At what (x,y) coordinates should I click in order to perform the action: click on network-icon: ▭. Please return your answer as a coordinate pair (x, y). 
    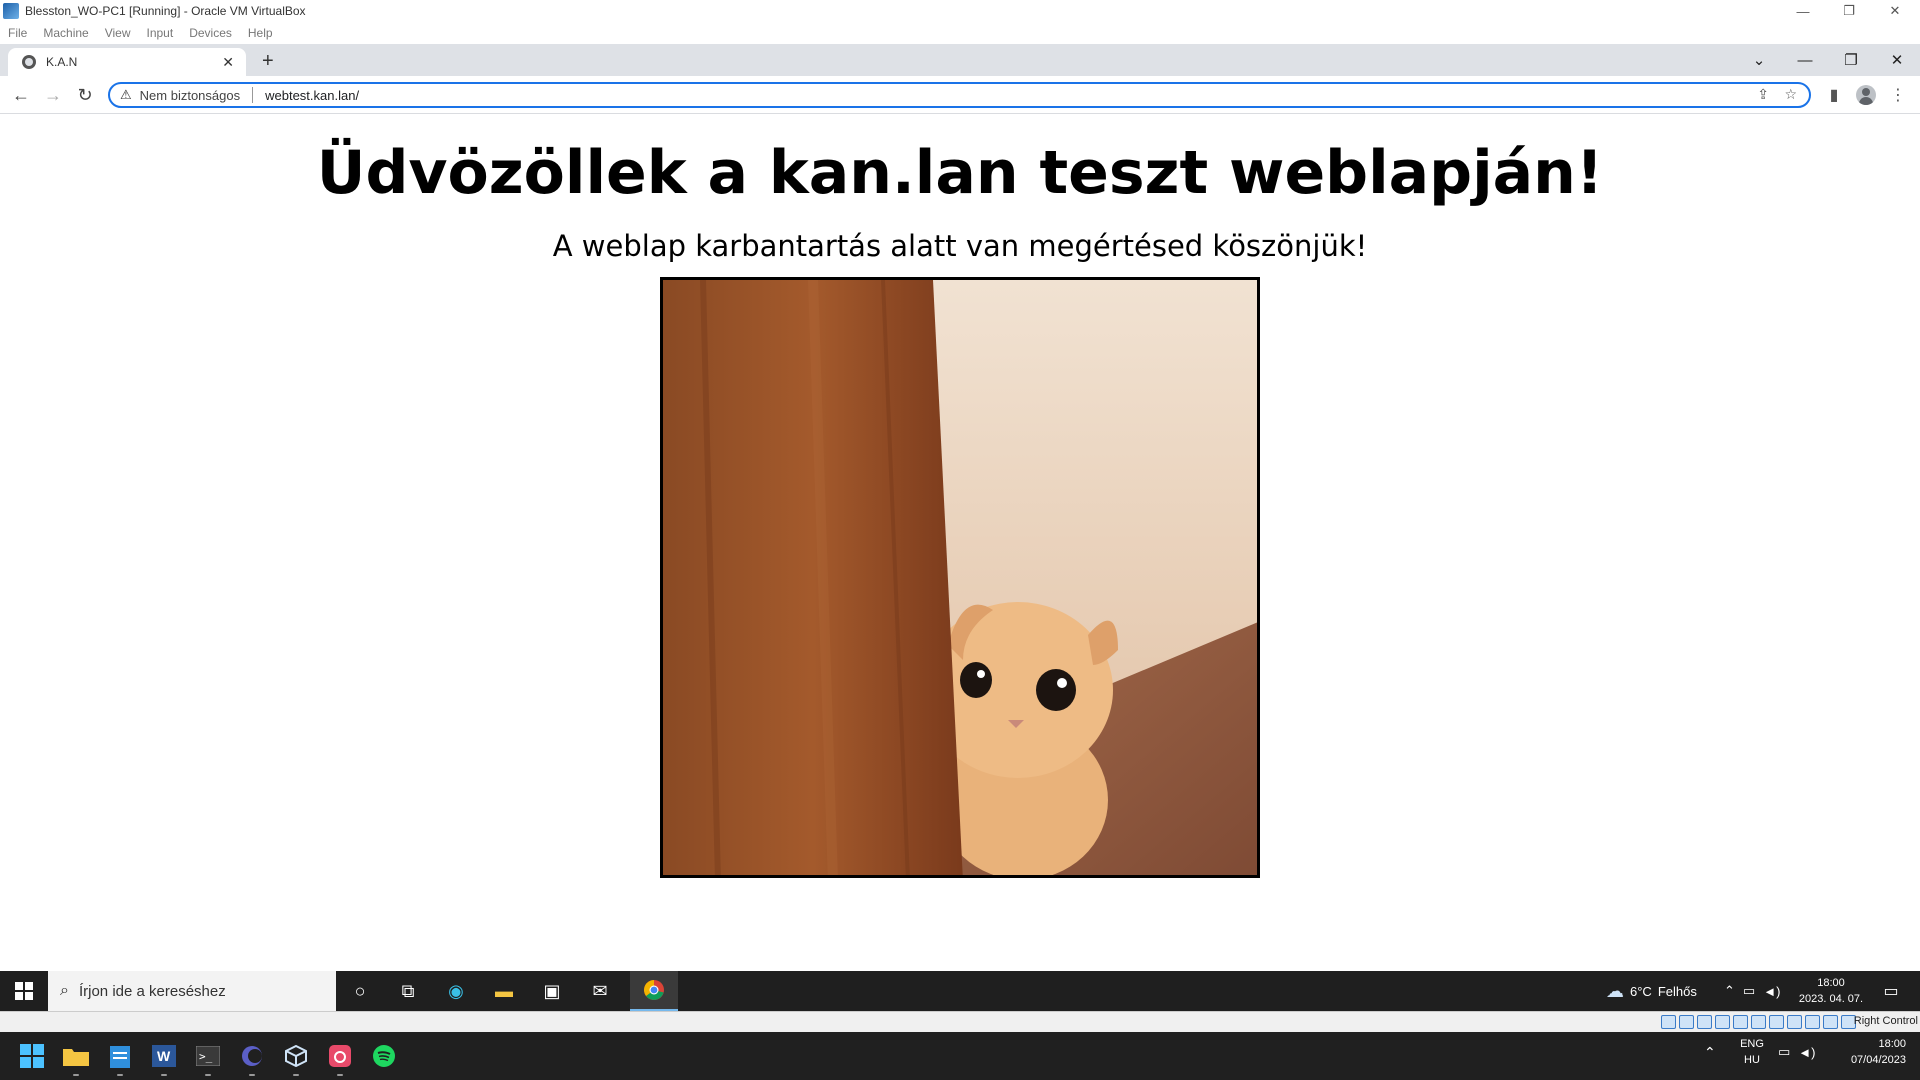
    Looking at the image, I should click on (1749, 991).